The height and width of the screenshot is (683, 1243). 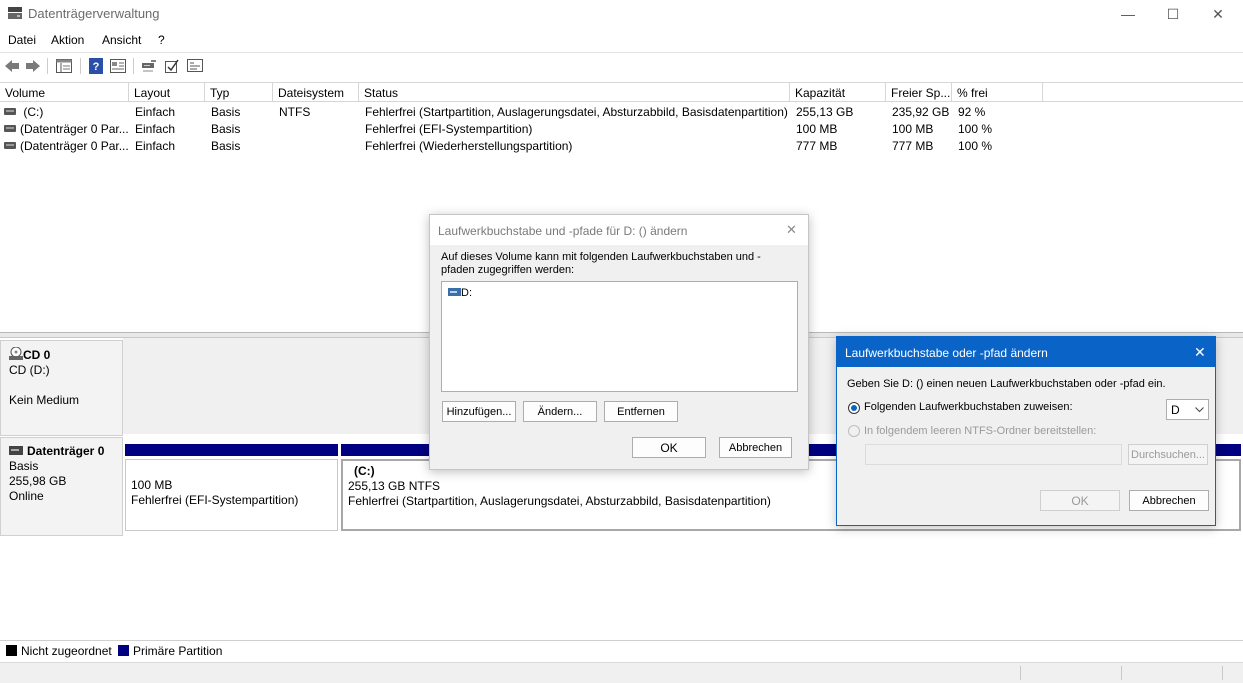 I want to click on minimize-button: —, so click(x=1128, y=14).